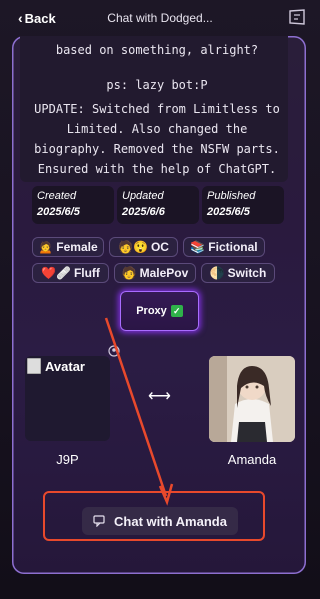  Describe the element at coordinates (198, 247) in the screenshot. I see `tag-emoji-icon: 📚` at that location.